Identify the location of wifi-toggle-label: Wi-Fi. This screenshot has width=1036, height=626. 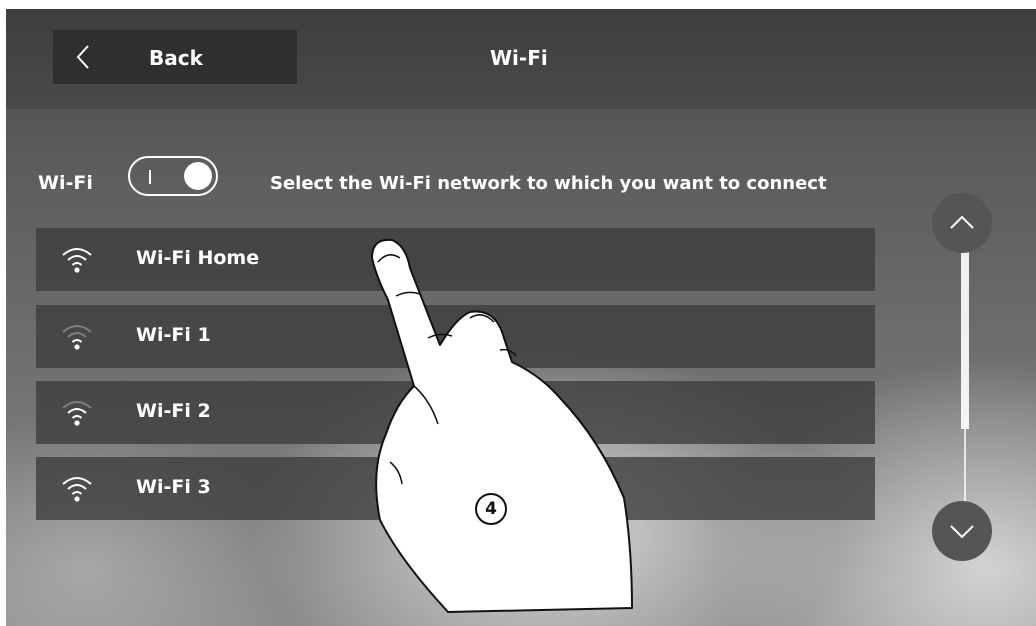
(65, 183).